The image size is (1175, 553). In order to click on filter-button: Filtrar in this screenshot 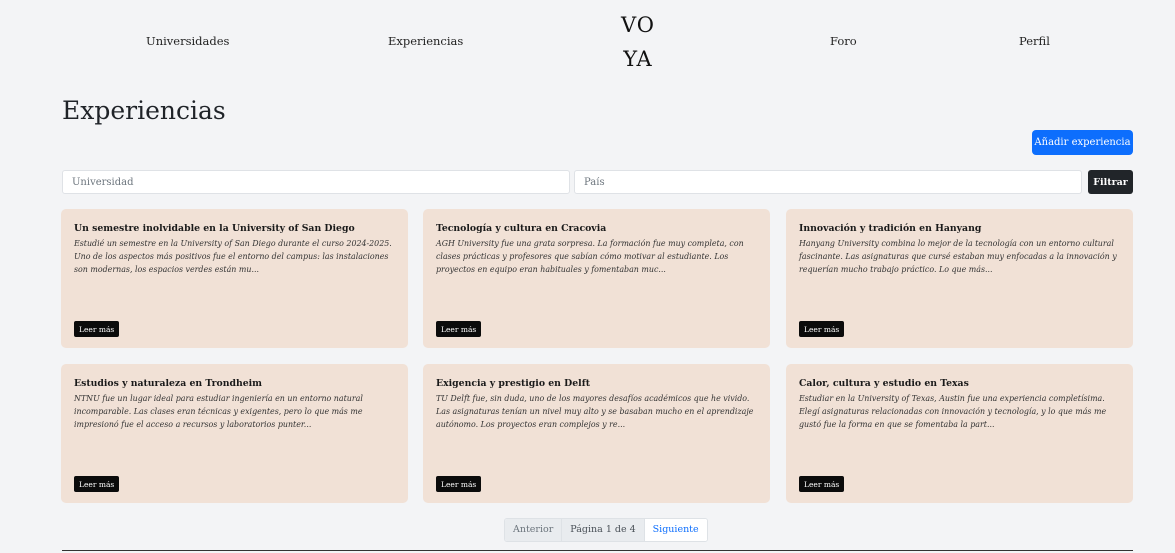, I will do `click(1110, 182)`.